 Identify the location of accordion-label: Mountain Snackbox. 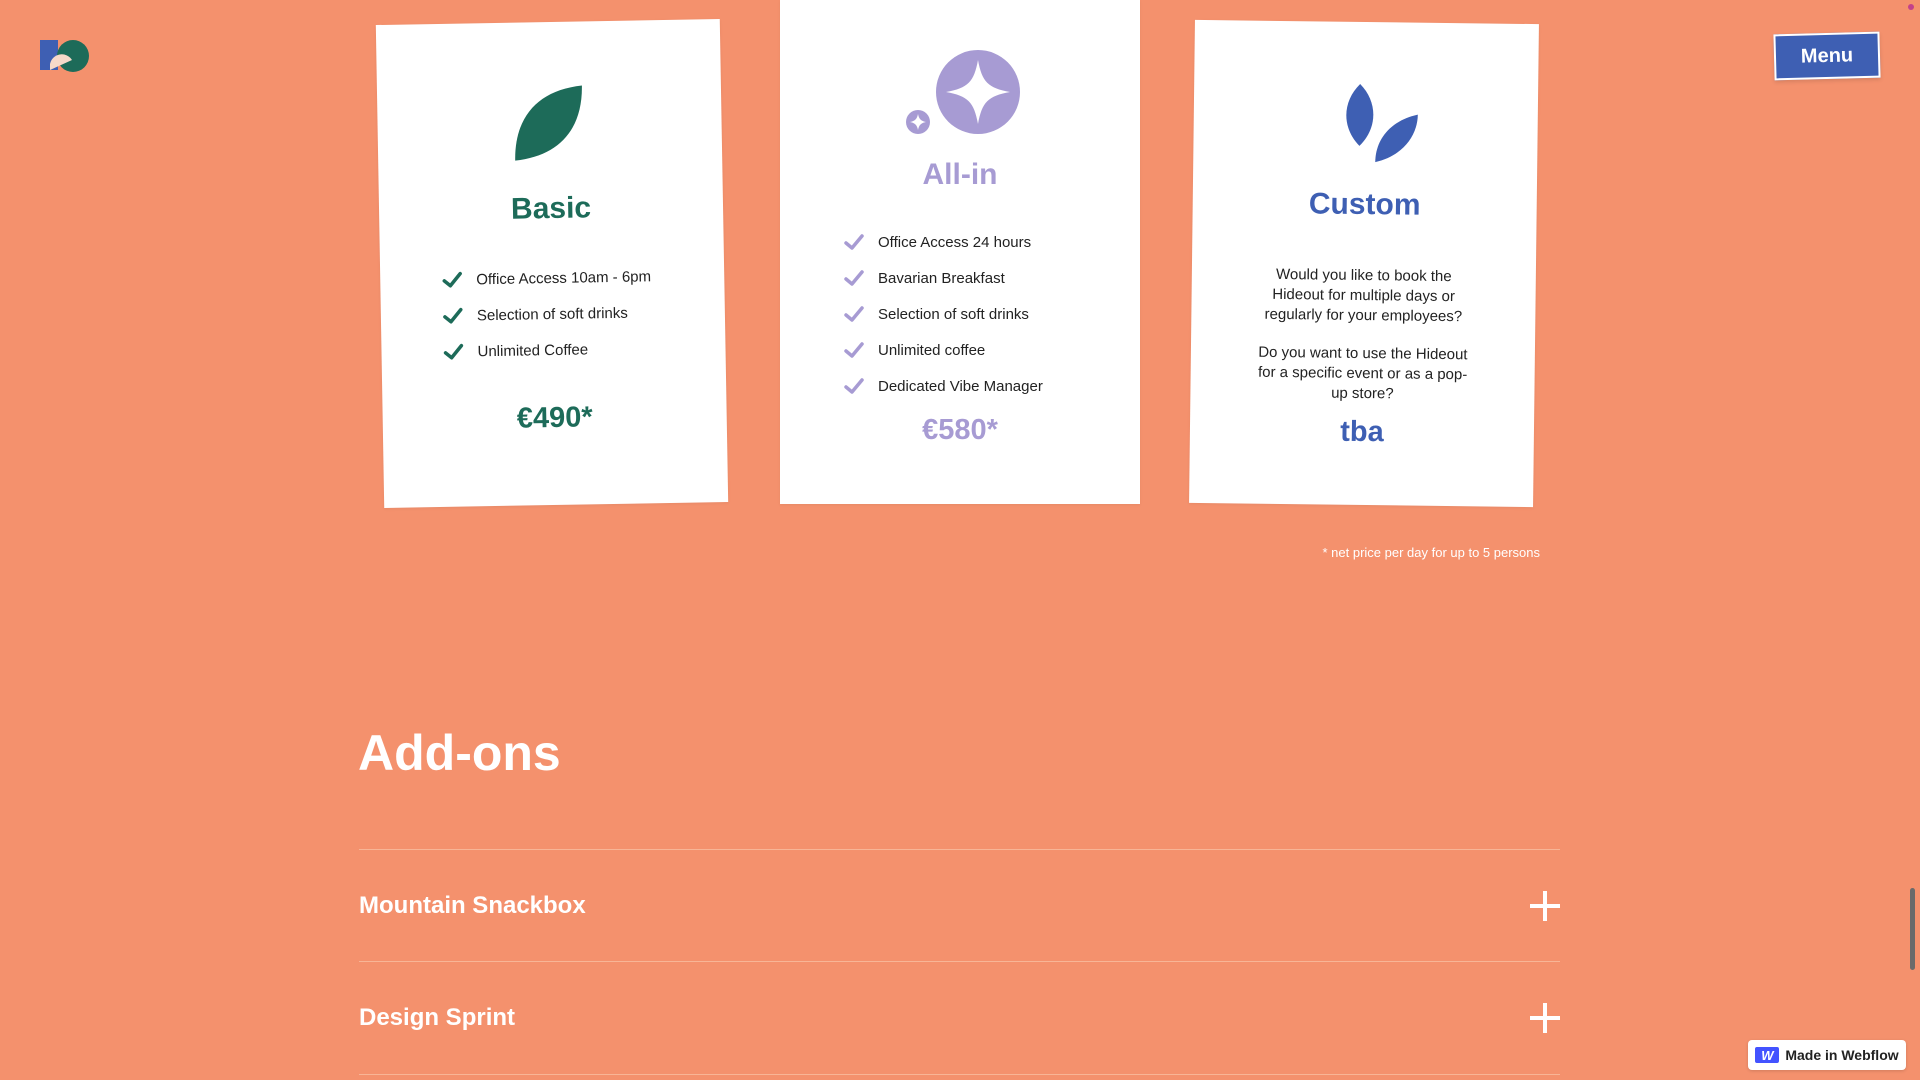
(472, 905).